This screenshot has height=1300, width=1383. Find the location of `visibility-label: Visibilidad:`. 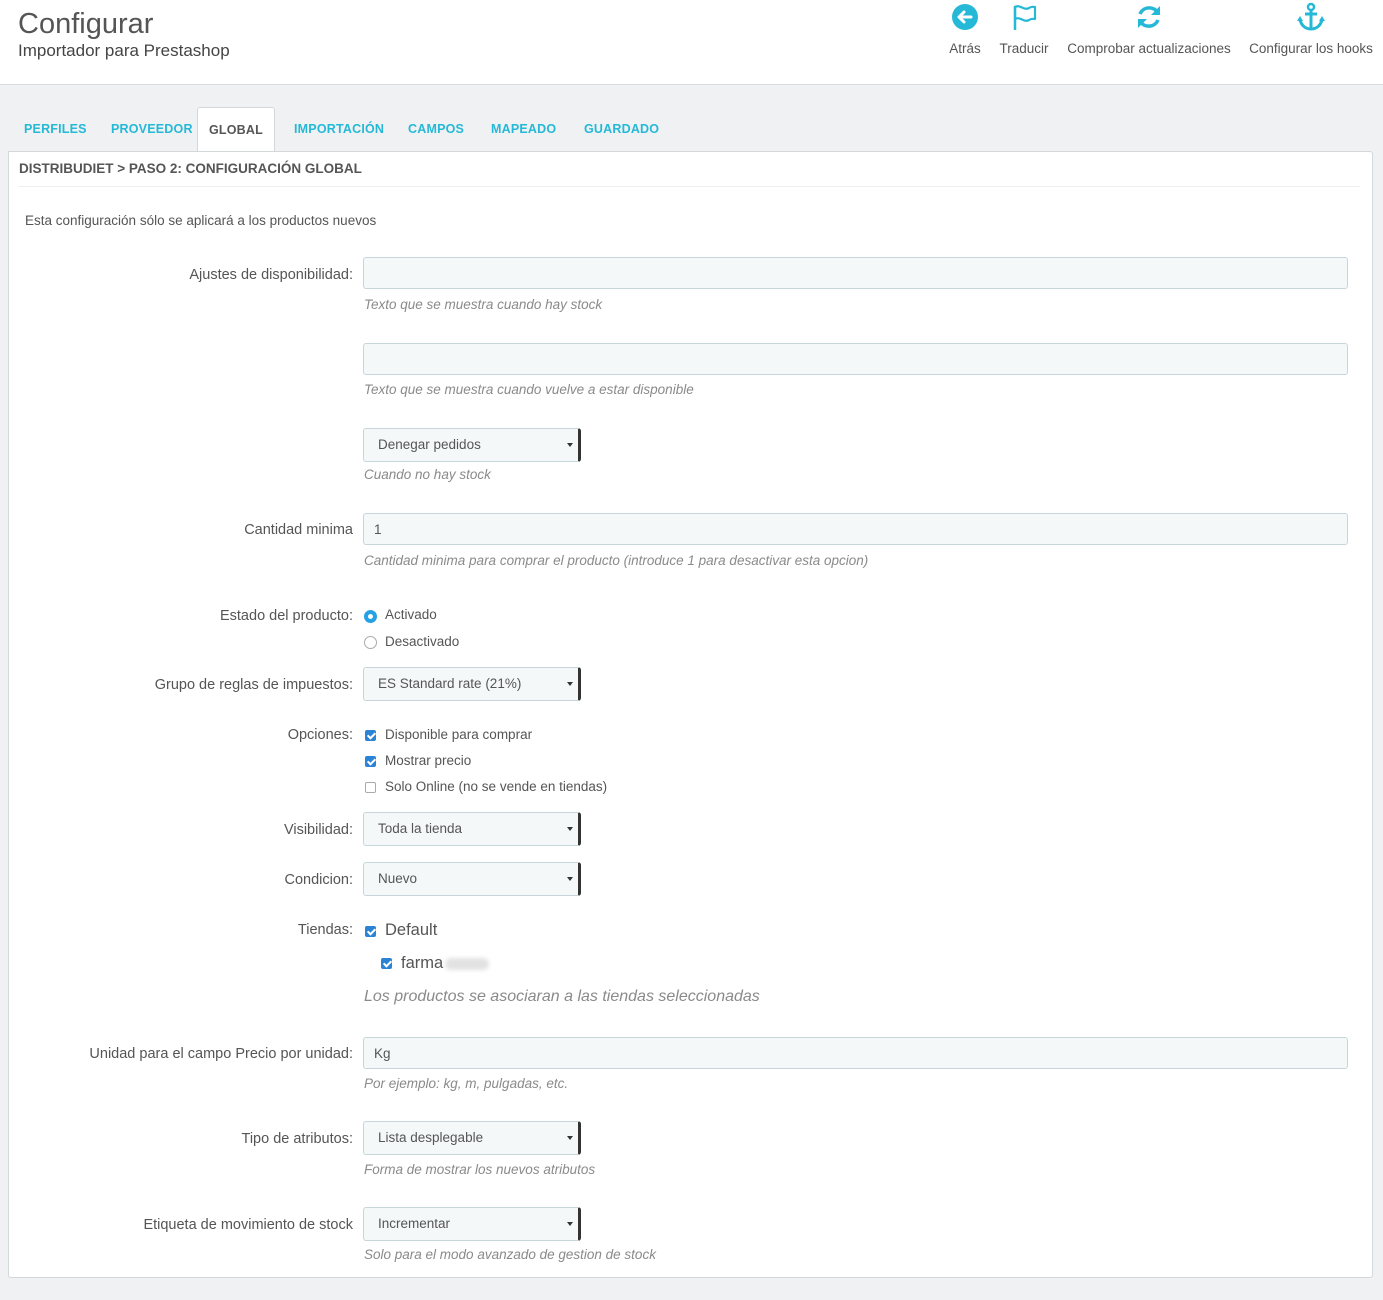

visibility-label: Visibilidad: is located at coordinates (318, 830).